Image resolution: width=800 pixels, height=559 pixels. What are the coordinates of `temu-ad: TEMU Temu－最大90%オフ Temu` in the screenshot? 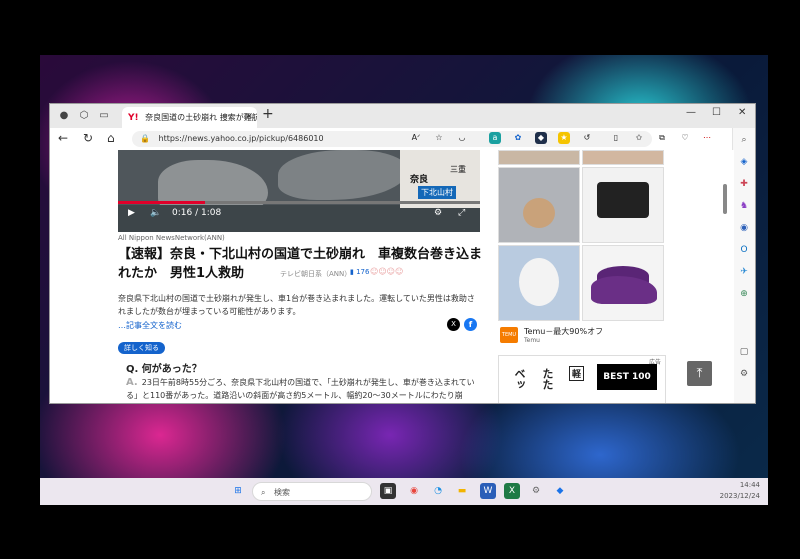 It's located at (582, 248).